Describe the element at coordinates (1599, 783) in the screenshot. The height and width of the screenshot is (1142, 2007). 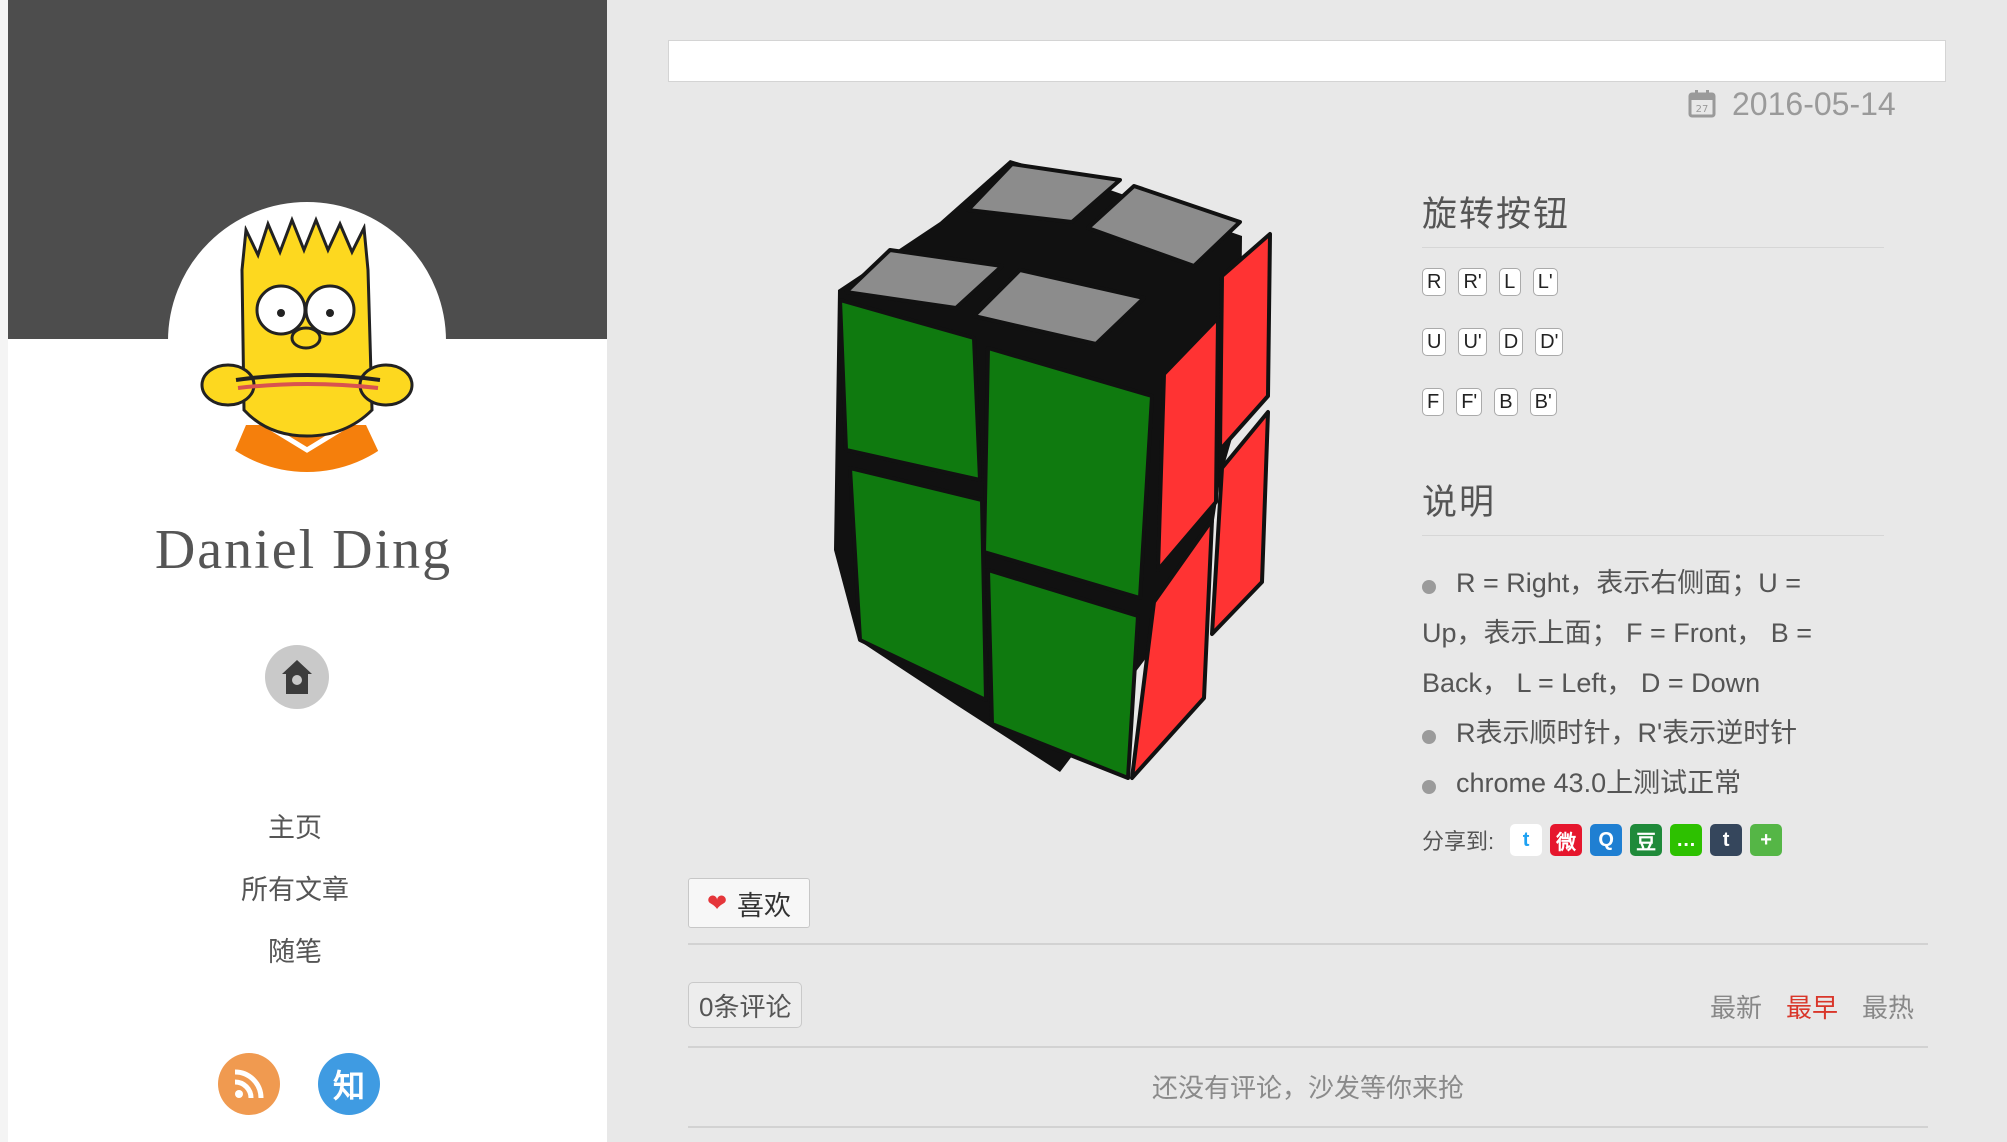
I see `note-text: chrome 43.0上测试正常` at that location.